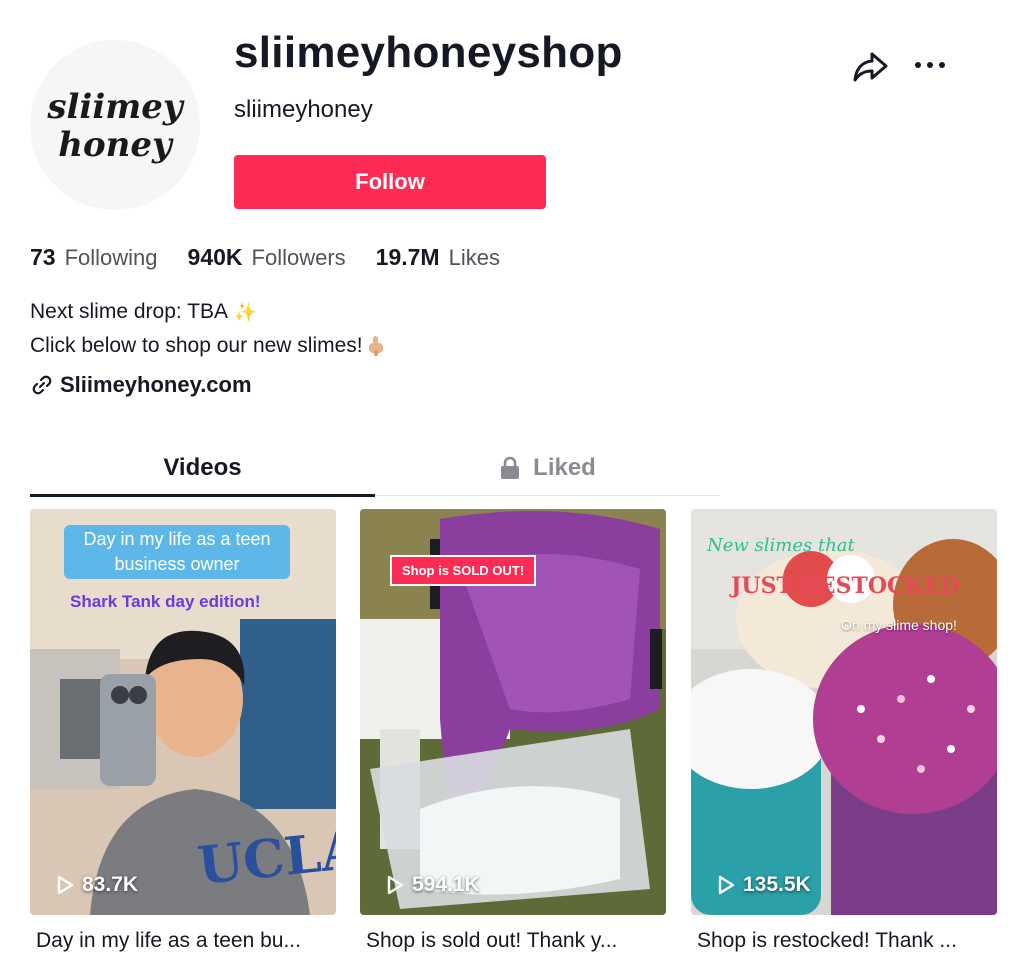 Image resolution: width=1012 pixels, height=964 pixels. I want to click on overlay-headline: JUST RESTOCKED, so click(845, 586).